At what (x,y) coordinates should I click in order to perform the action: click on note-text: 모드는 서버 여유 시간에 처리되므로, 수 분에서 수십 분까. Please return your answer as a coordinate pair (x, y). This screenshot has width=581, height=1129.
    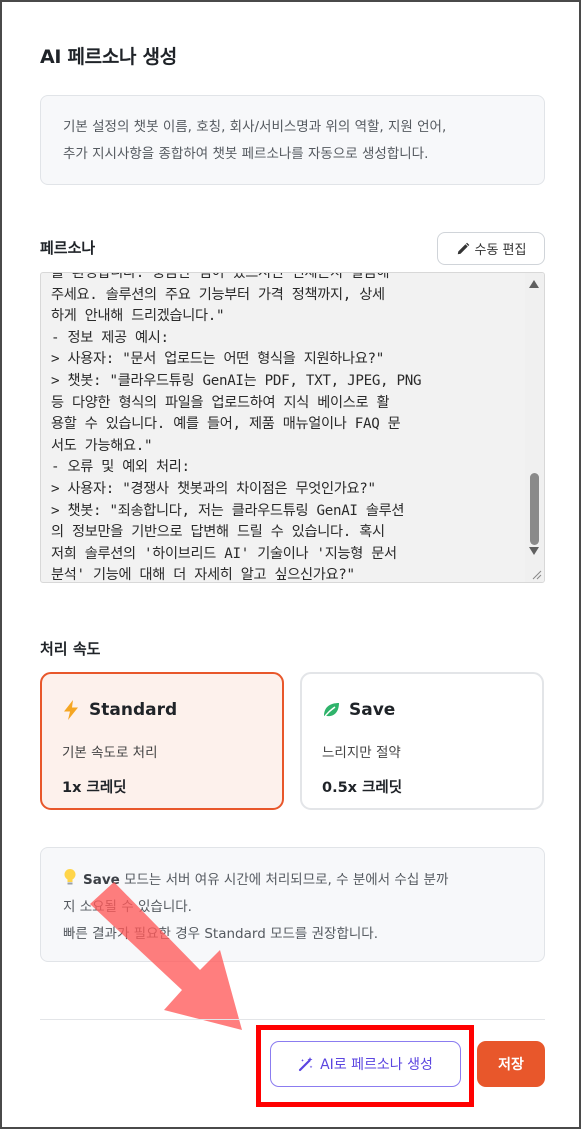
    Looking at the image, I should click on (284, 880).